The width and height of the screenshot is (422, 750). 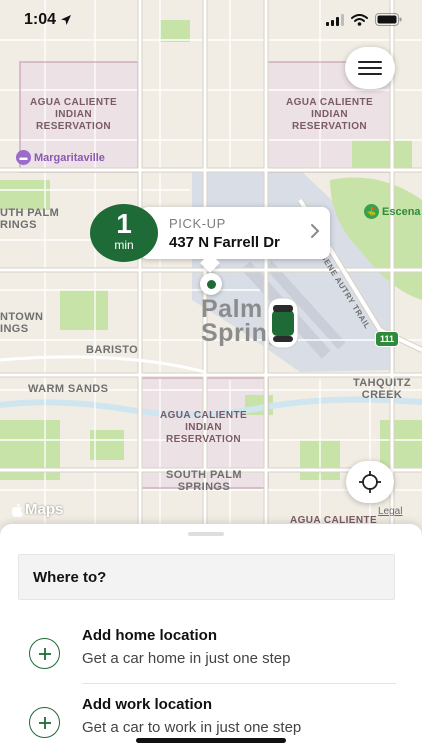 What do you see at coordinates (149, 635) in the screenshot?
I see `home-location-title: Add home location` at bounding box center [149, 635].